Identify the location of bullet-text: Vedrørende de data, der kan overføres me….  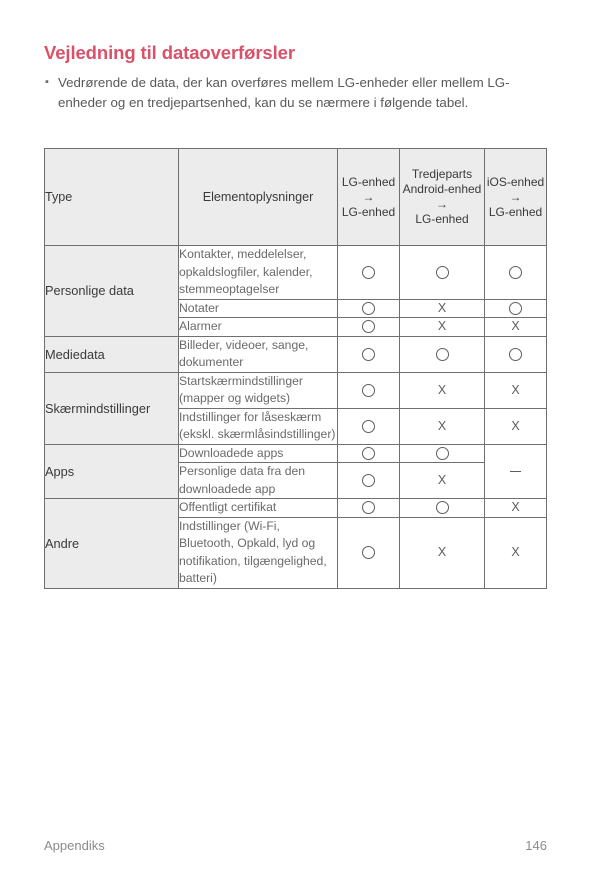
(284, 92).